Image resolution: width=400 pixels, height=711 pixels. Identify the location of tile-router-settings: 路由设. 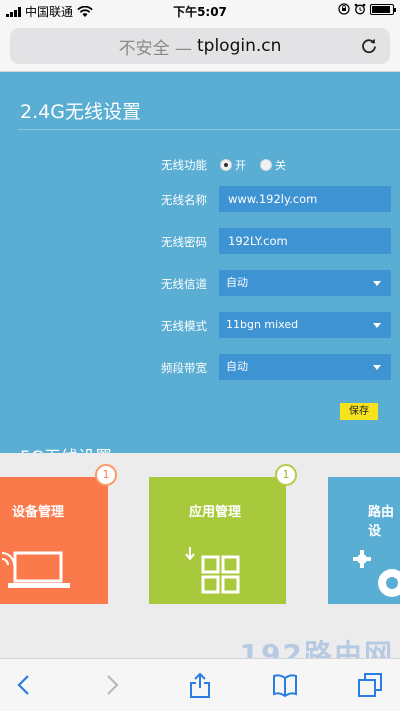
(364, 540).